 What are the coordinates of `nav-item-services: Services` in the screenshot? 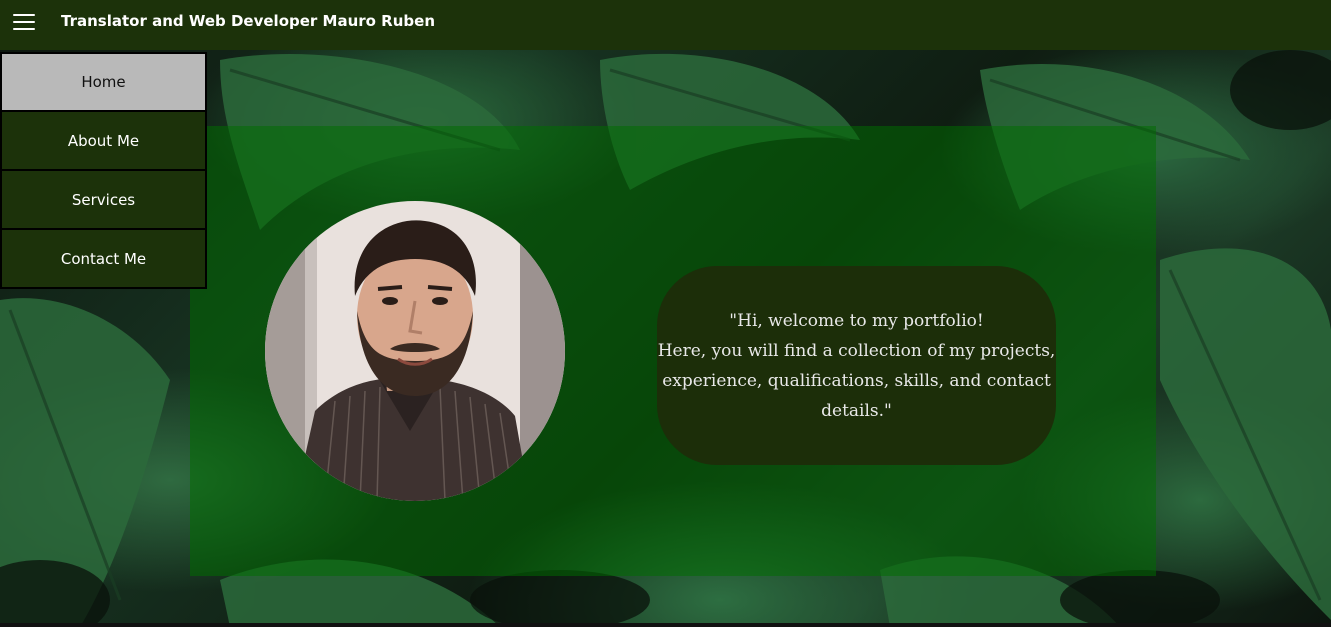 It's located at (103, 200).